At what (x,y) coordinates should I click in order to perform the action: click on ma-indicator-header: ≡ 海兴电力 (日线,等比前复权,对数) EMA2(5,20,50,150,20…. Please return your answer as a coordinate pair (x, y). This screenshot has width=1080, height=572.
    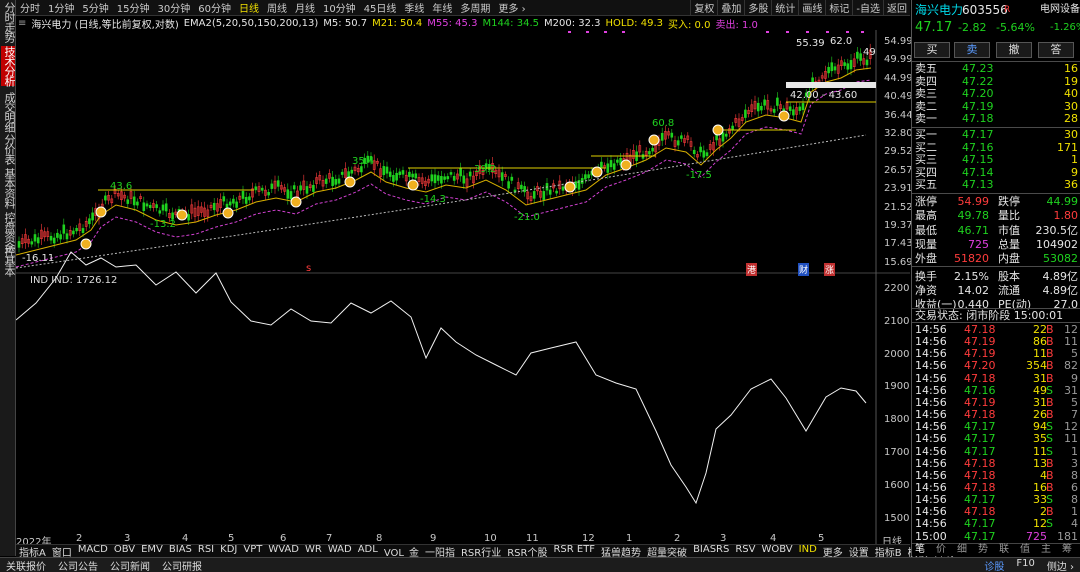
    Looking at the image, I should click on (463, 23).